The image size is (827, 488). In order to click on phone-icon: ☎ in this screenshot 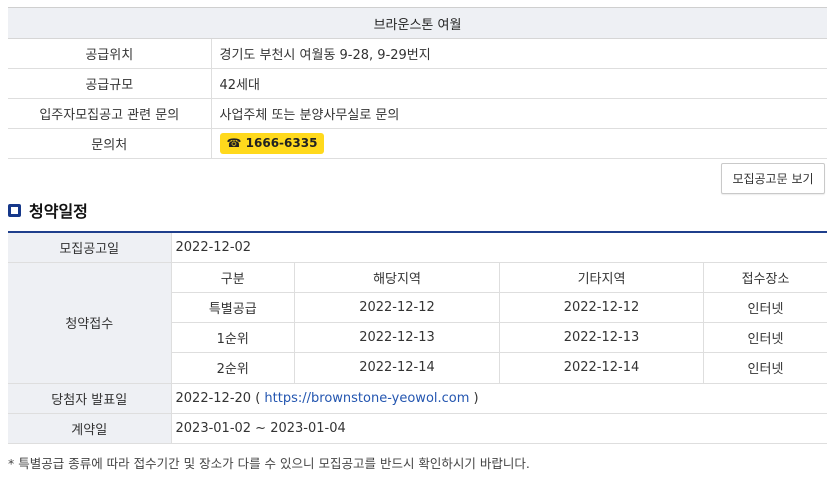, I will do `click(234, 143)`.